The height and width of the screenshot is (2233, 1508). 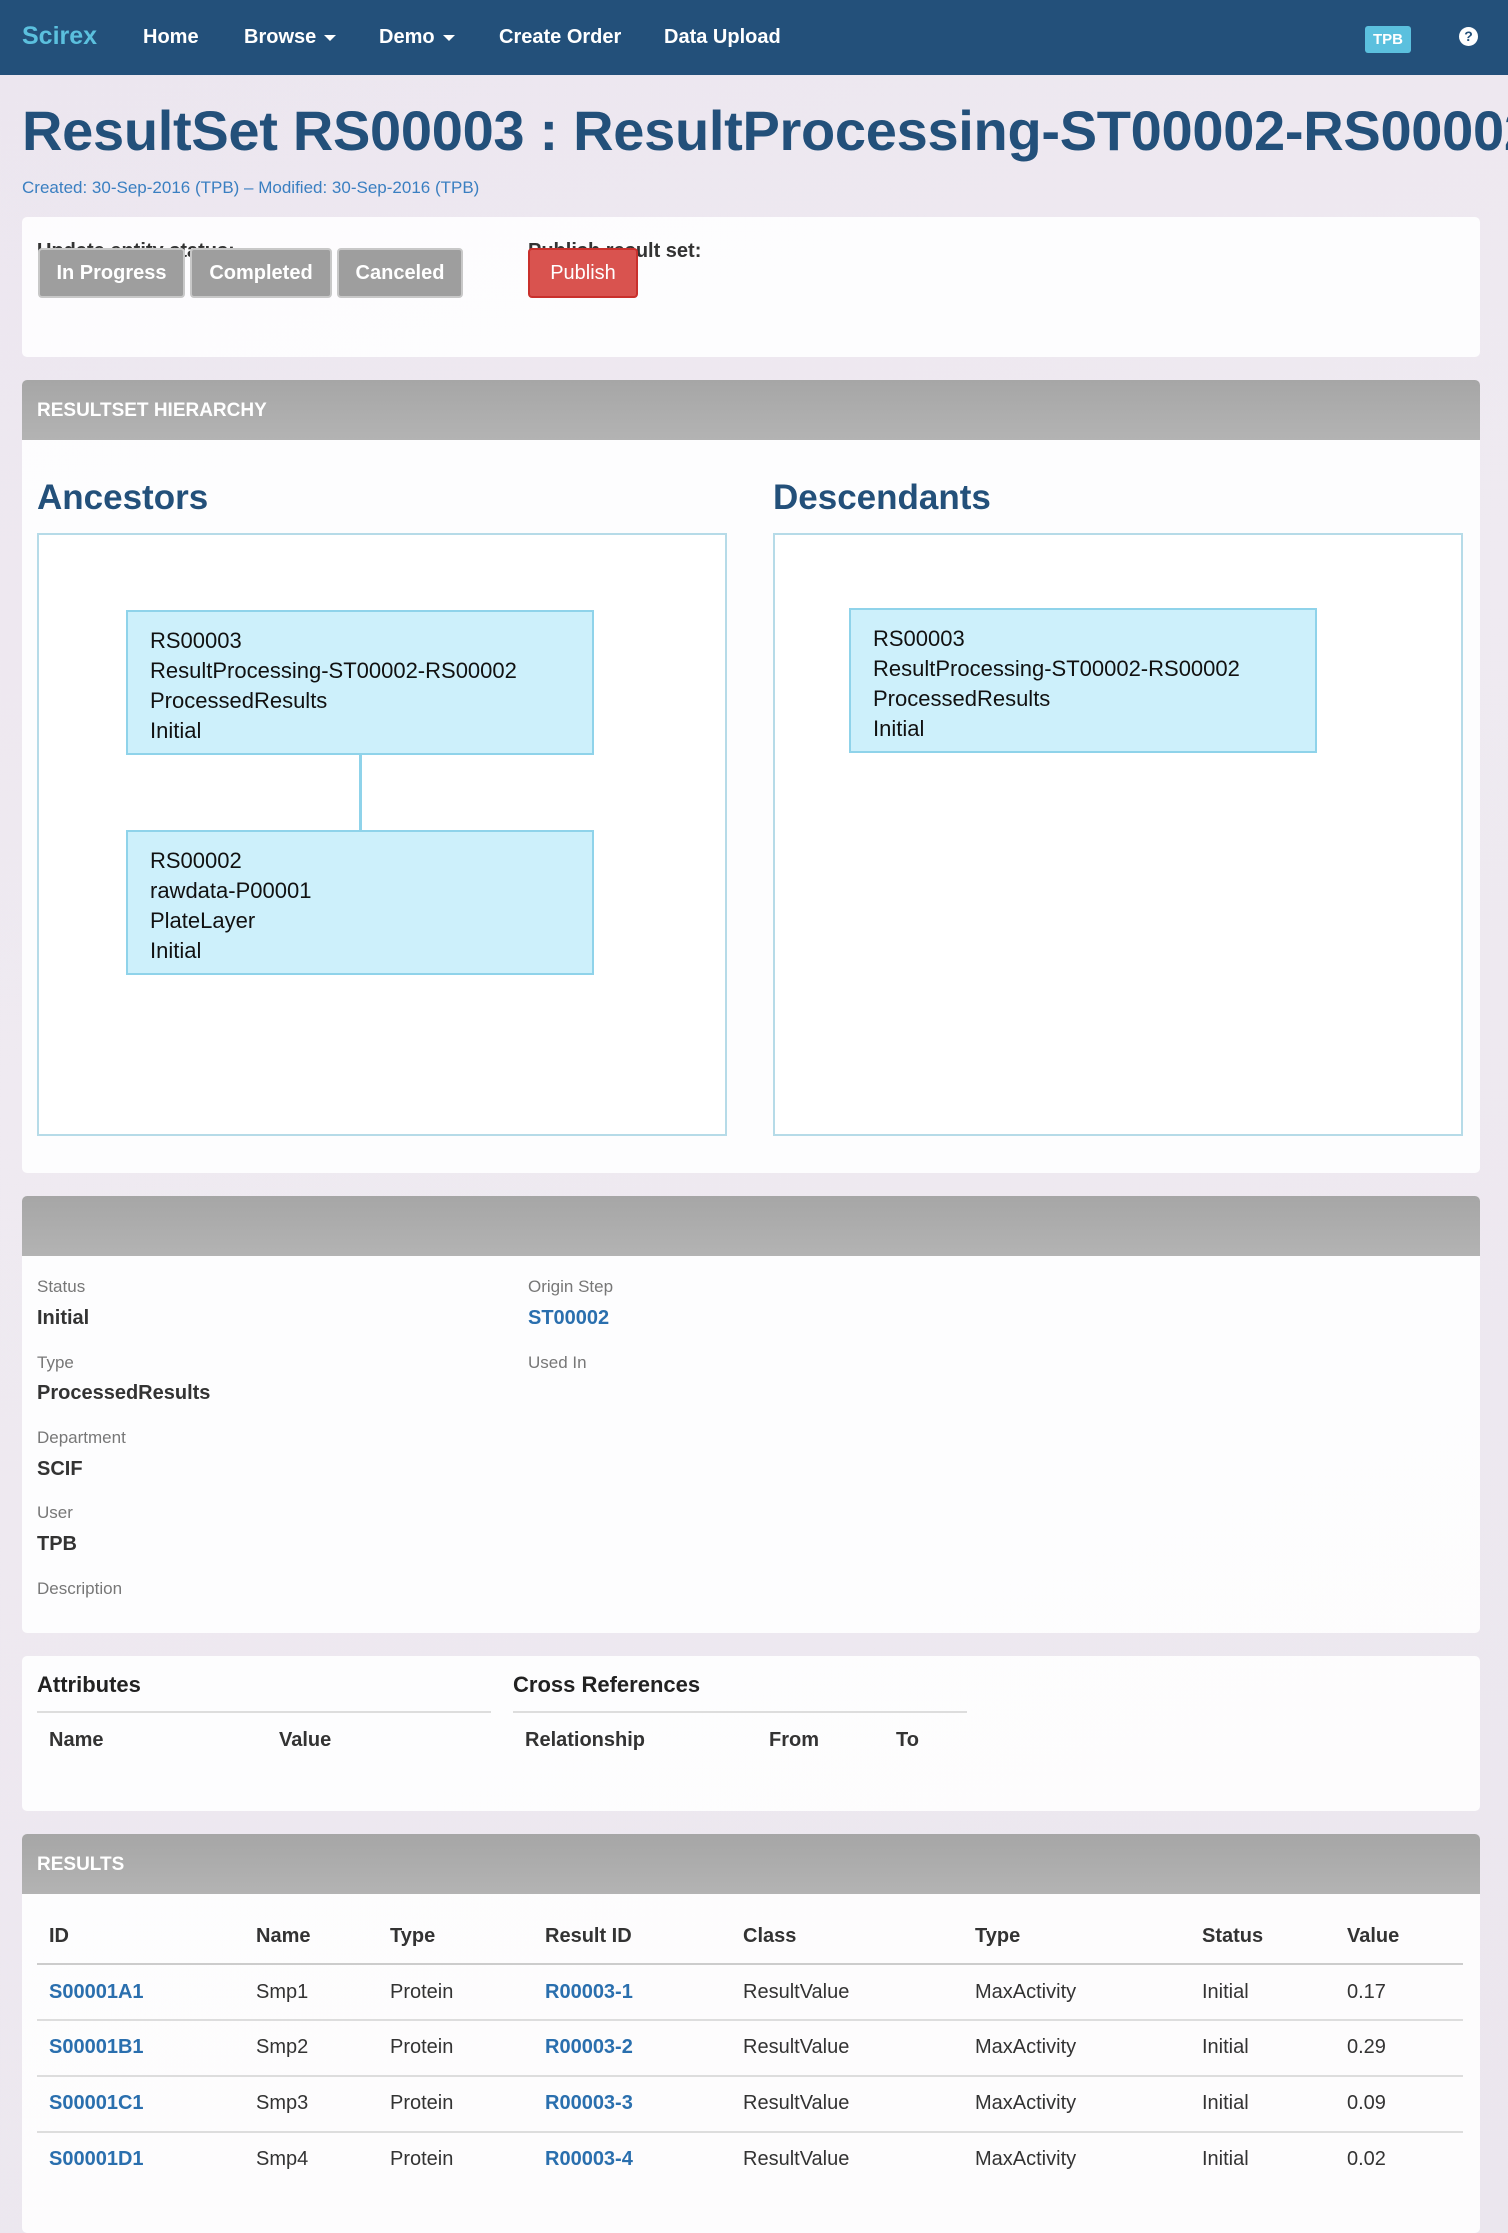 I want to click on sample-id-link: S00001D1, so click(x=96, y=2159).